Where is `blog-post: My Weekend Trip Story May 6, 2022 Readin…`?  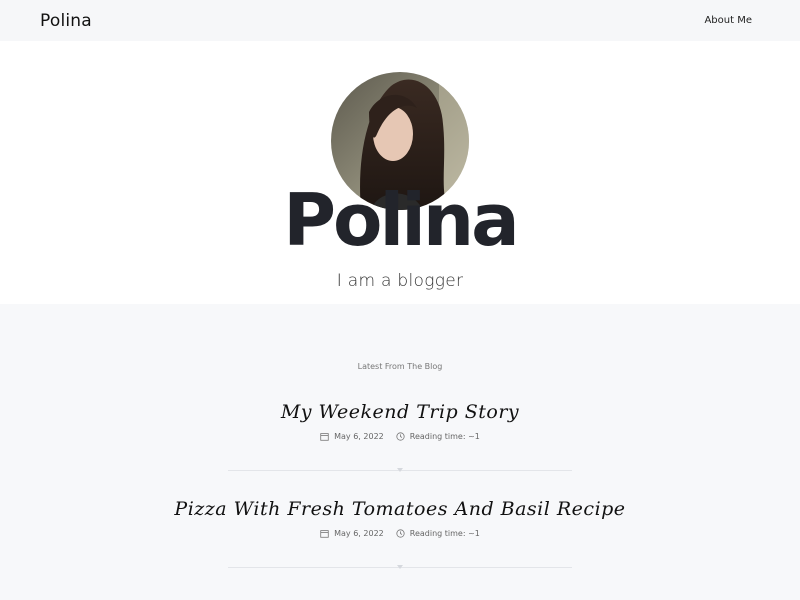 blog-post: My Weekend Trip Story May 6, 2022 Readin… is located at coordinates (400, 421).